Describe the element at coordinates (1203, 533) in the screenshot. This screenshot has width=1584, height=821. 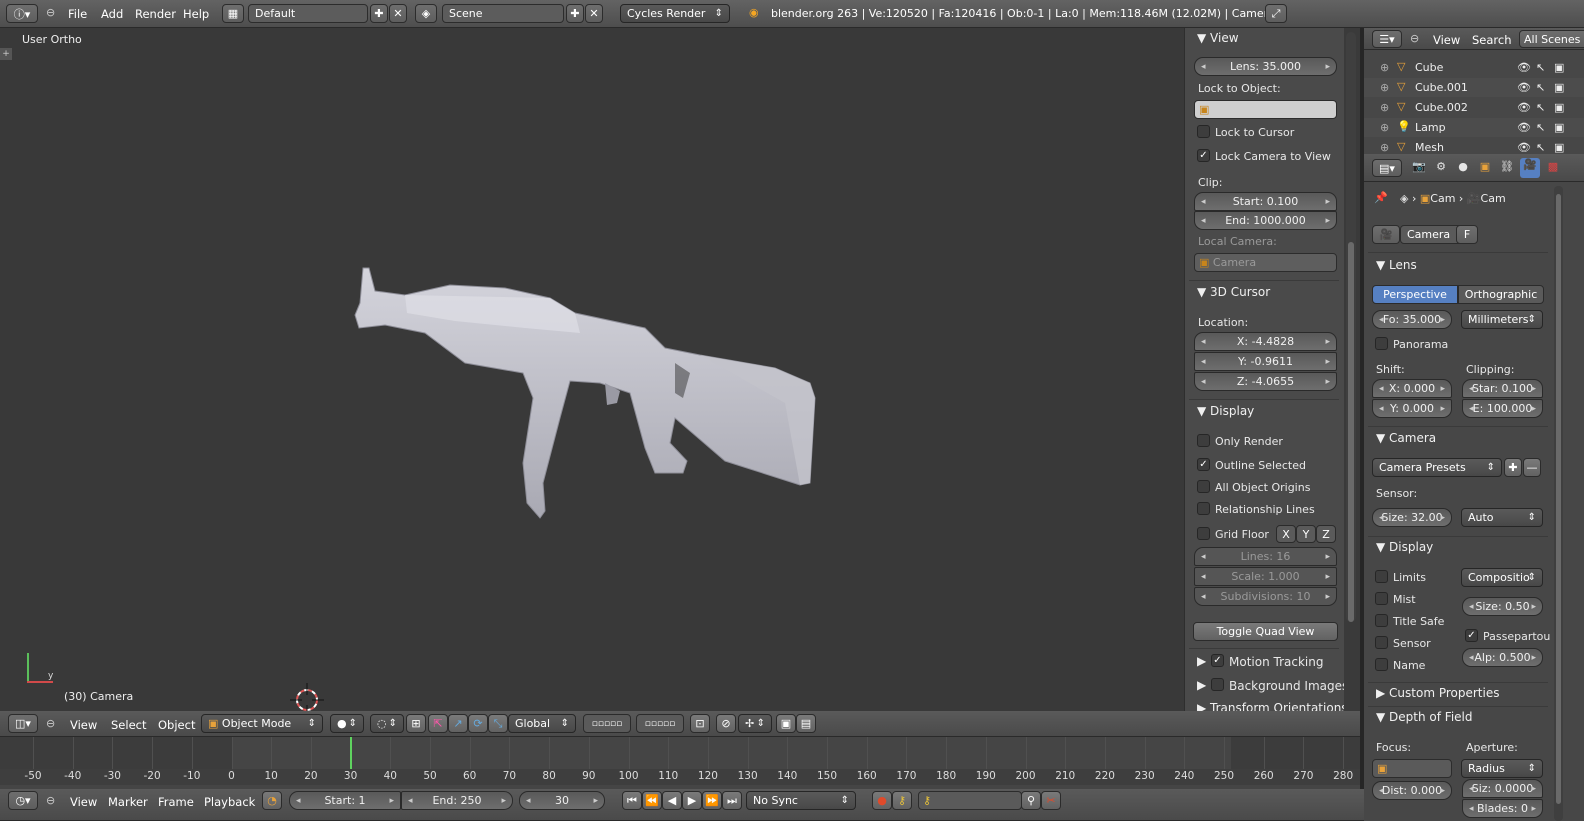
I see `grid-floor-checkbox` at that location.